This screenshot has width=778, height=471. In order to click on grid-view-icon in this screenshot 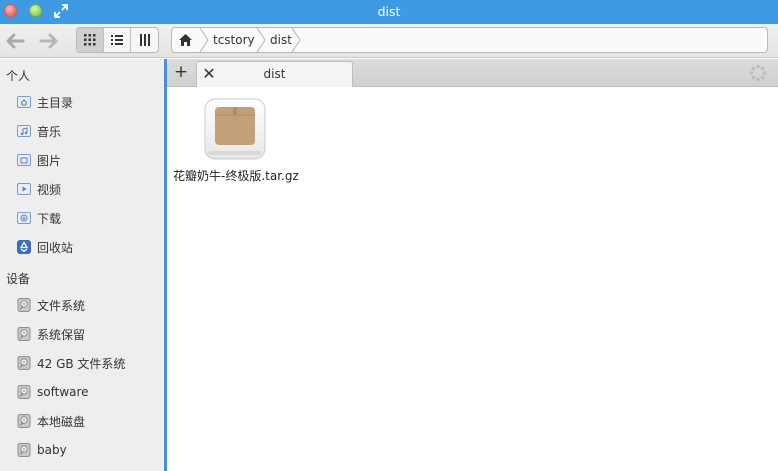, I will do `click(90, 40)`.